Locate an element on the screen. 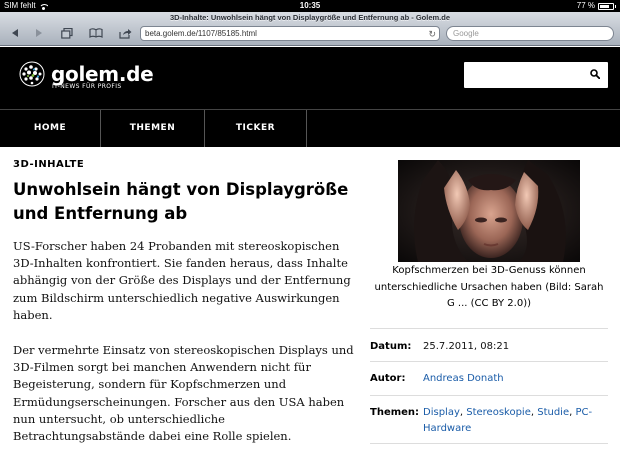 The width and height of the screenshot is (620, 465). share-icon is located at coordinates (124, 33).